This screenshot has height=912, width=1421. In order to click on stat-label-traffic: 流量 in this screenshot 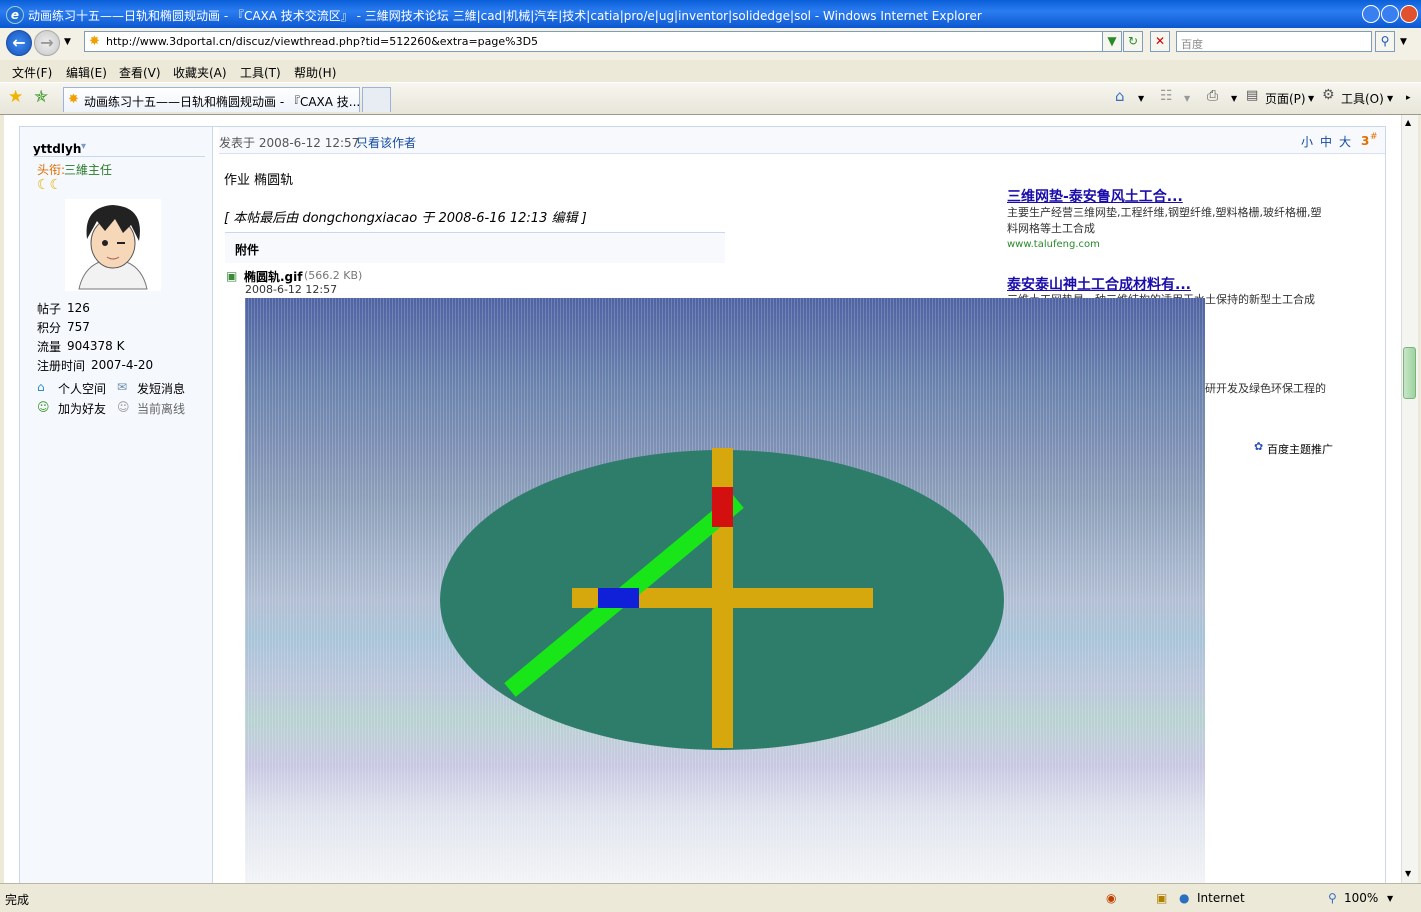, I will do `click(49, 347)`.